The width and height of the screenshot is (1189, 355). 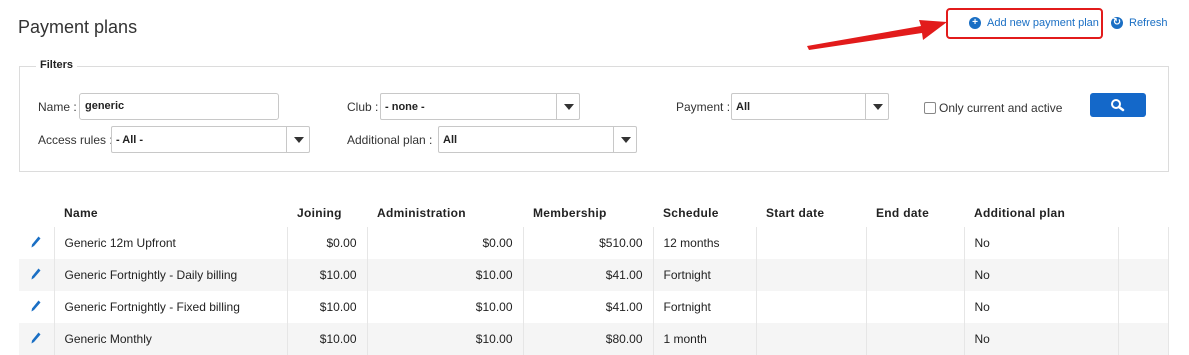 What do you see at coordinates (170, 215) in the screenshot?
I see `column-header-name: Name` at bounding box center [170, 215].